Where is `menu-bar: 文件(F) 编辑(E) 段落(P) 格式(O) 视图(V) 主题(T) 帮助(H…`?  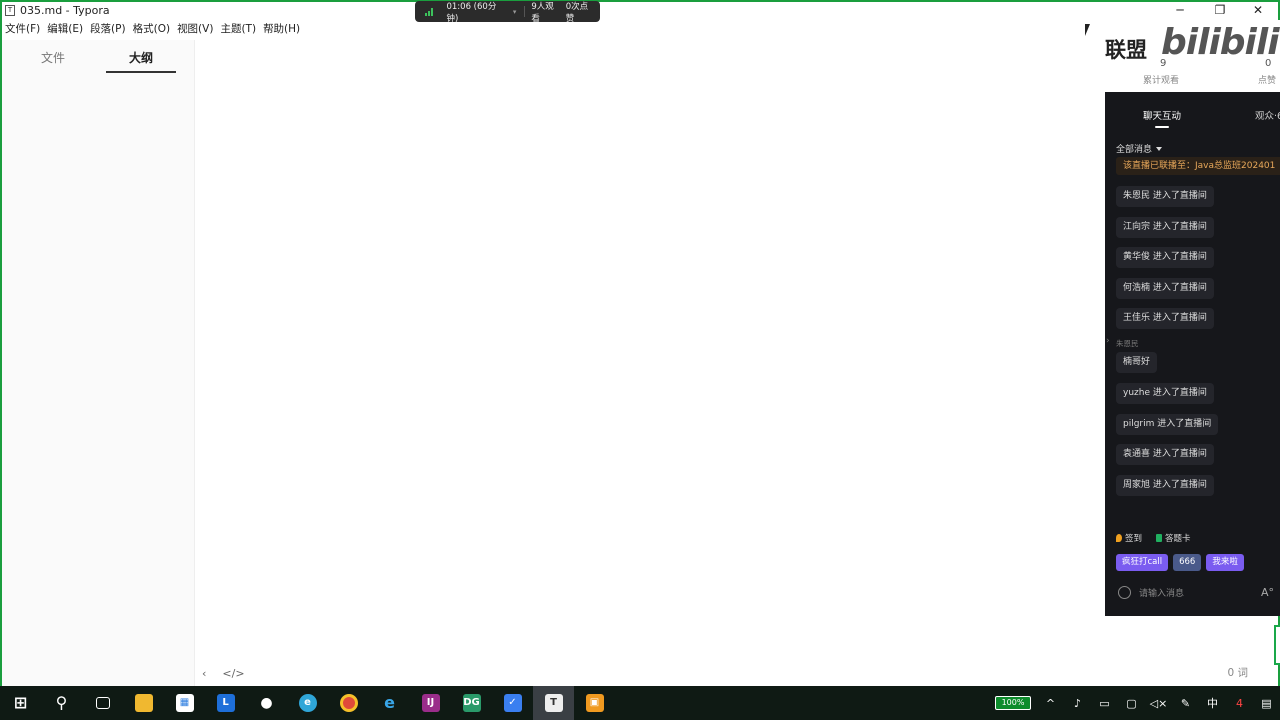
menu-bar: 文件(F) 编辑(E) 段落(P) 格式(O) 视图(V) 主题(T) 帮助(H… is located at coordinates (153, 29).